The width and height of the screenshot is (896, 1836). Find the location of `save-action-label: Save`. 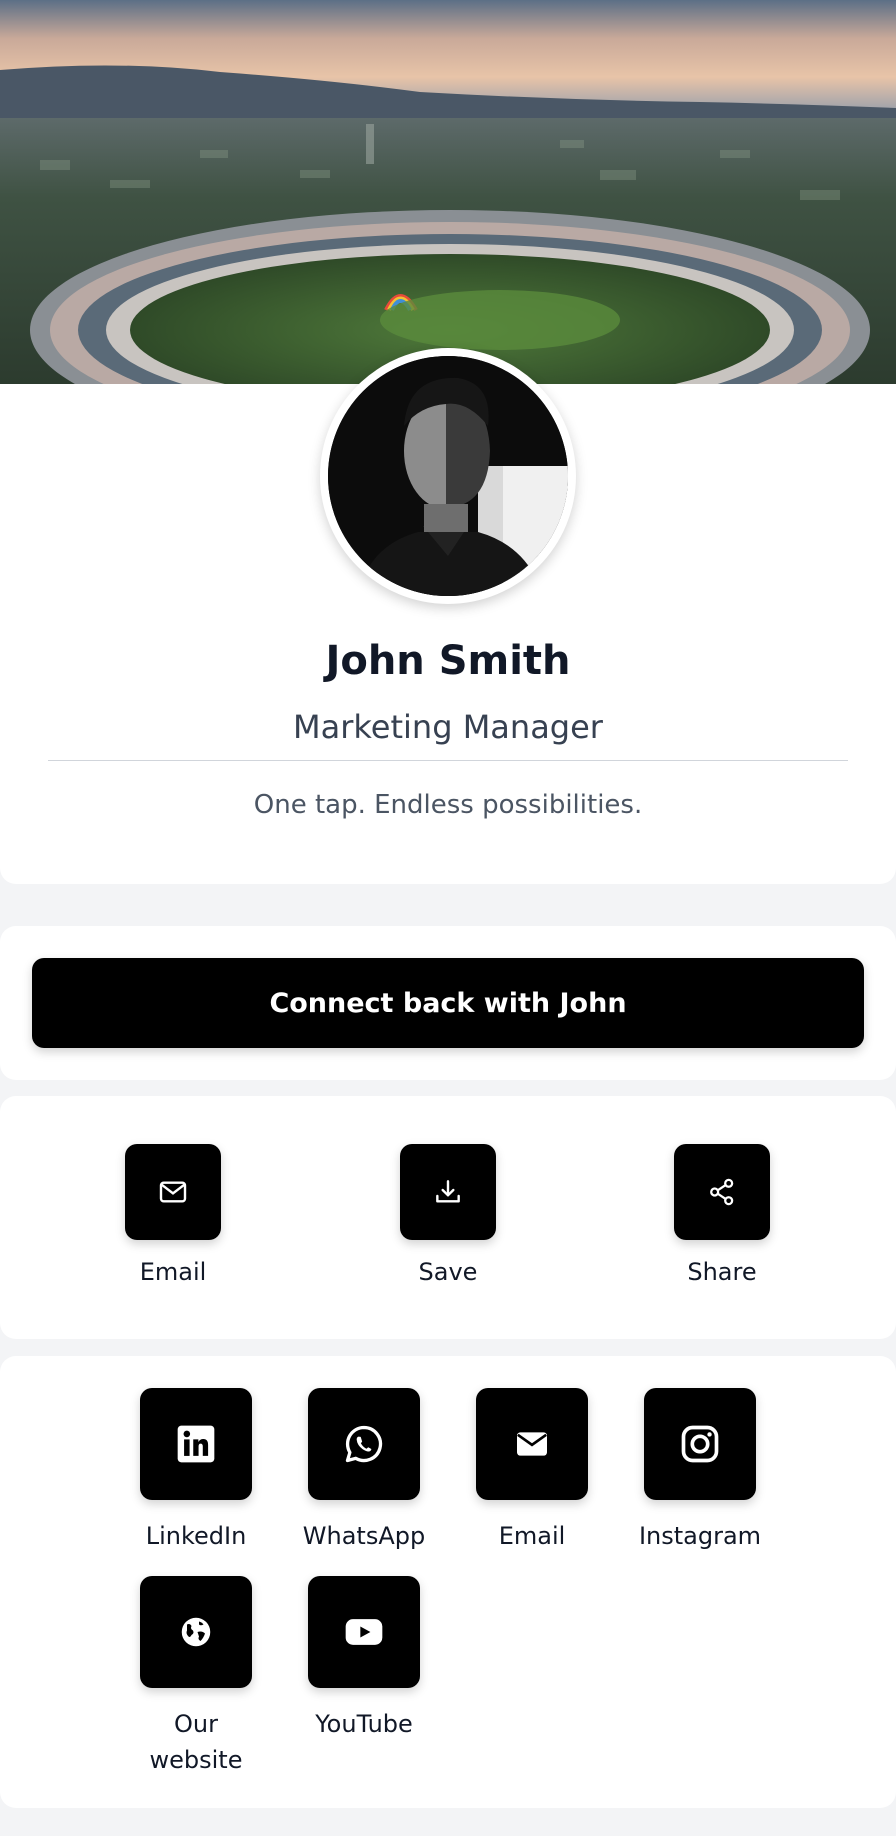

save-action-label: Save is located at coordinates (448, 1272).